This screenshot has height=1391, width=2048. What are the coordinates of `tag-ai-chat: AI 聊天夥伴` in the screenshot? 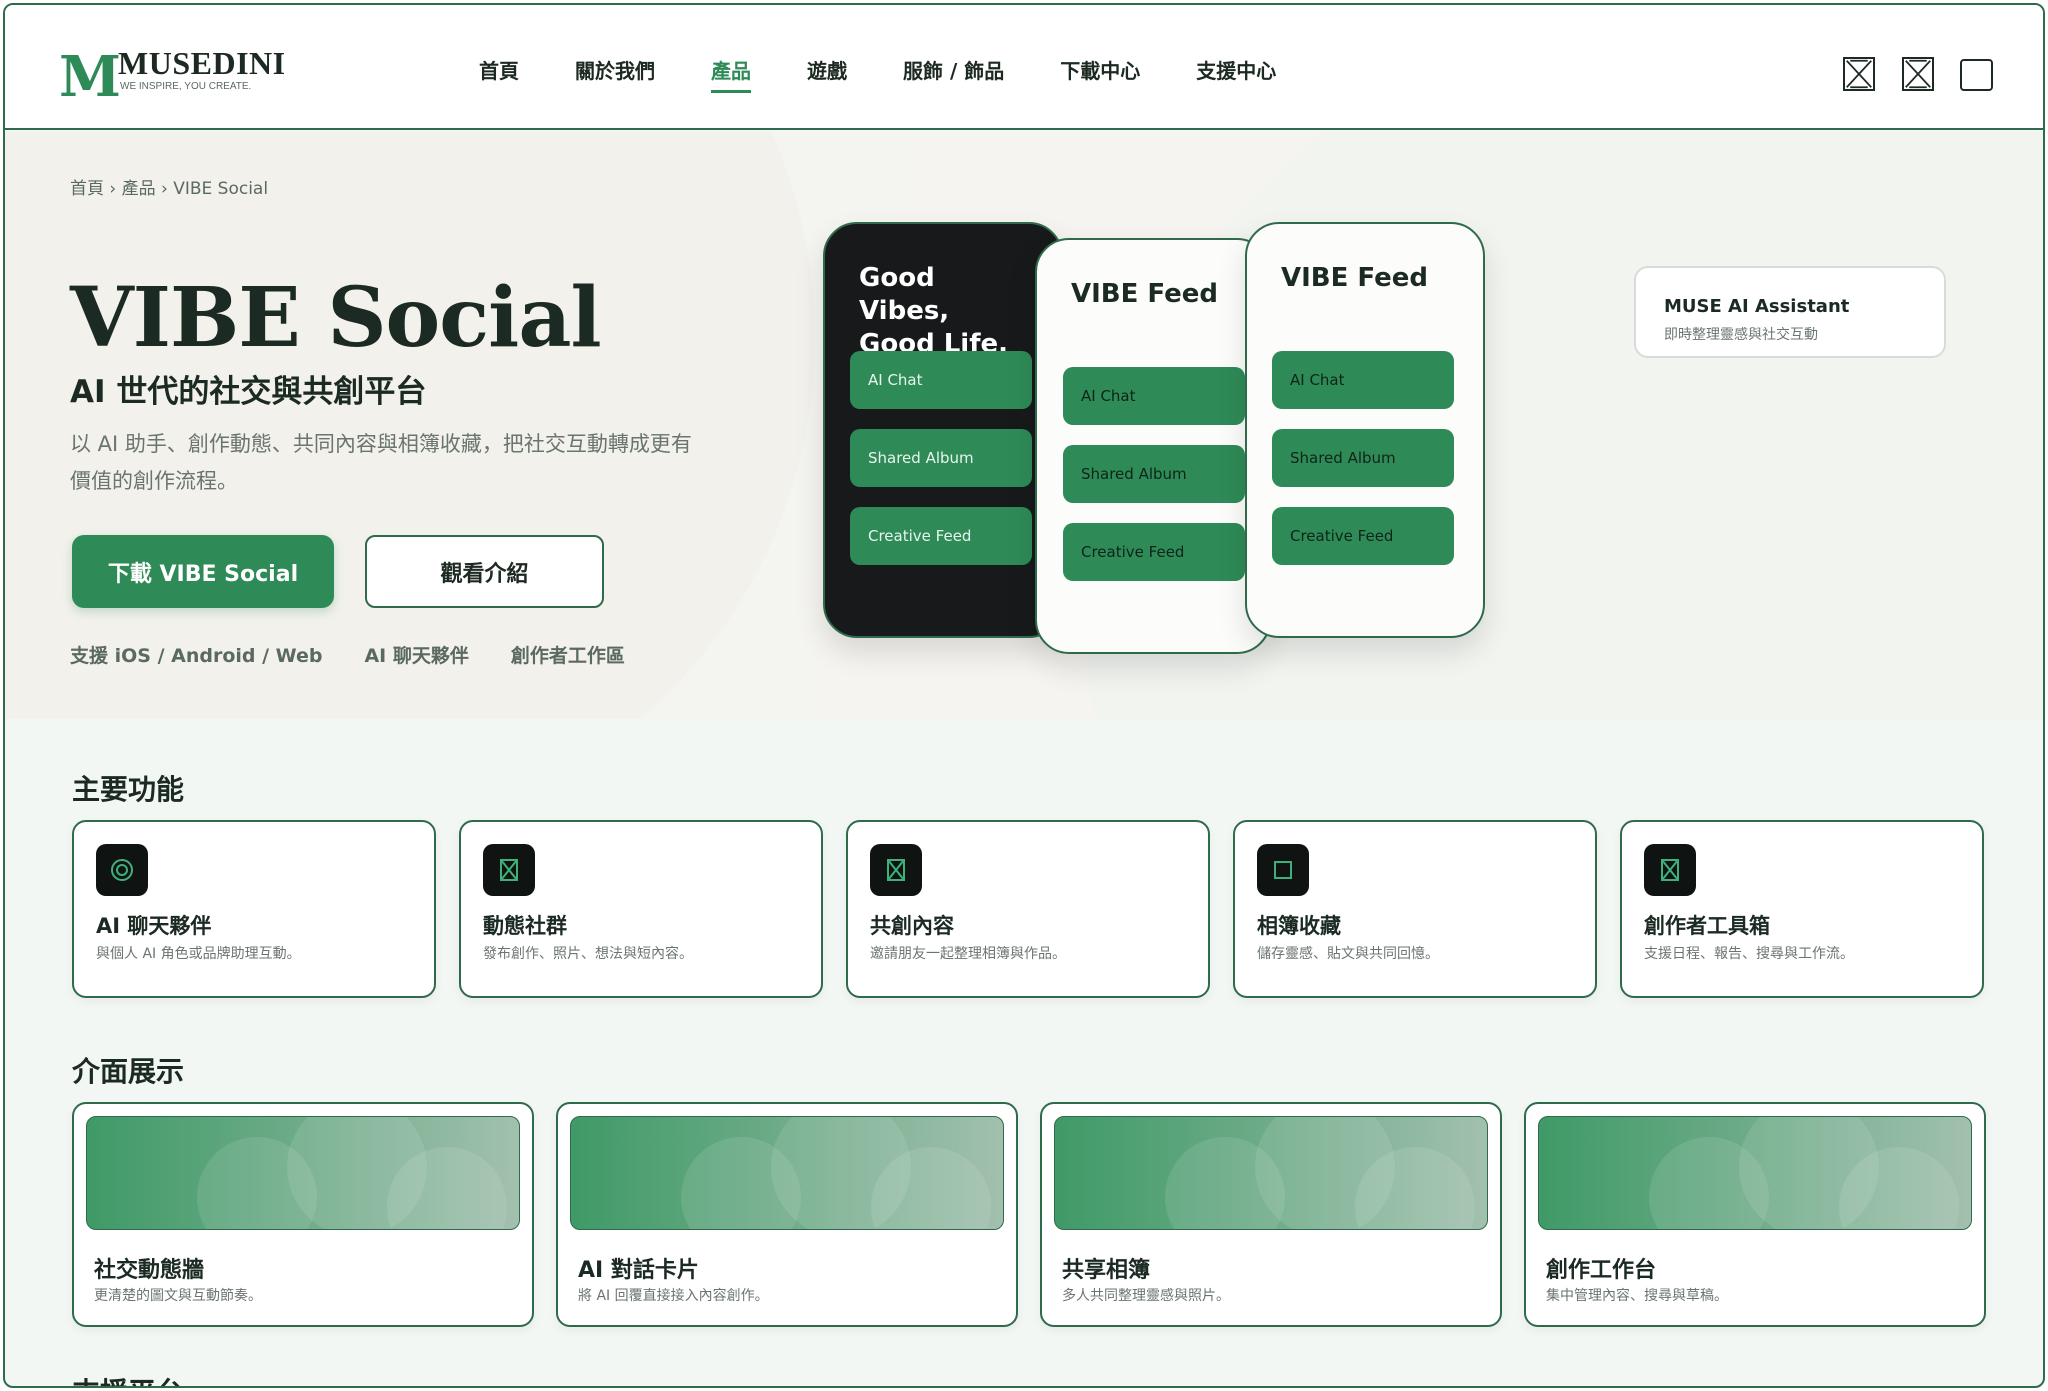 It's located at (416, 656).